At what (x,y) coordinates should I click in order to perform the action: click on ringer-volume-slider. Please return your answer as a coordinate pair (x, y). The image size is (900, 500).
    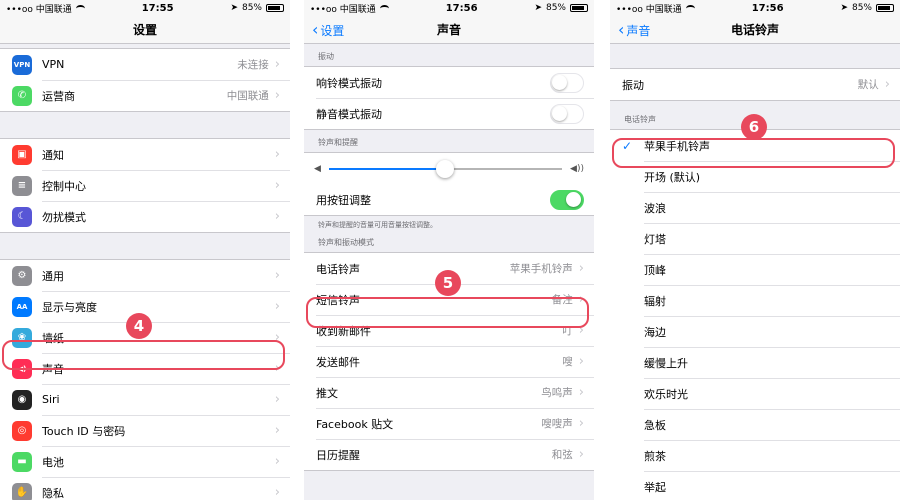
    Looking at the image, I should click on (445, 168).